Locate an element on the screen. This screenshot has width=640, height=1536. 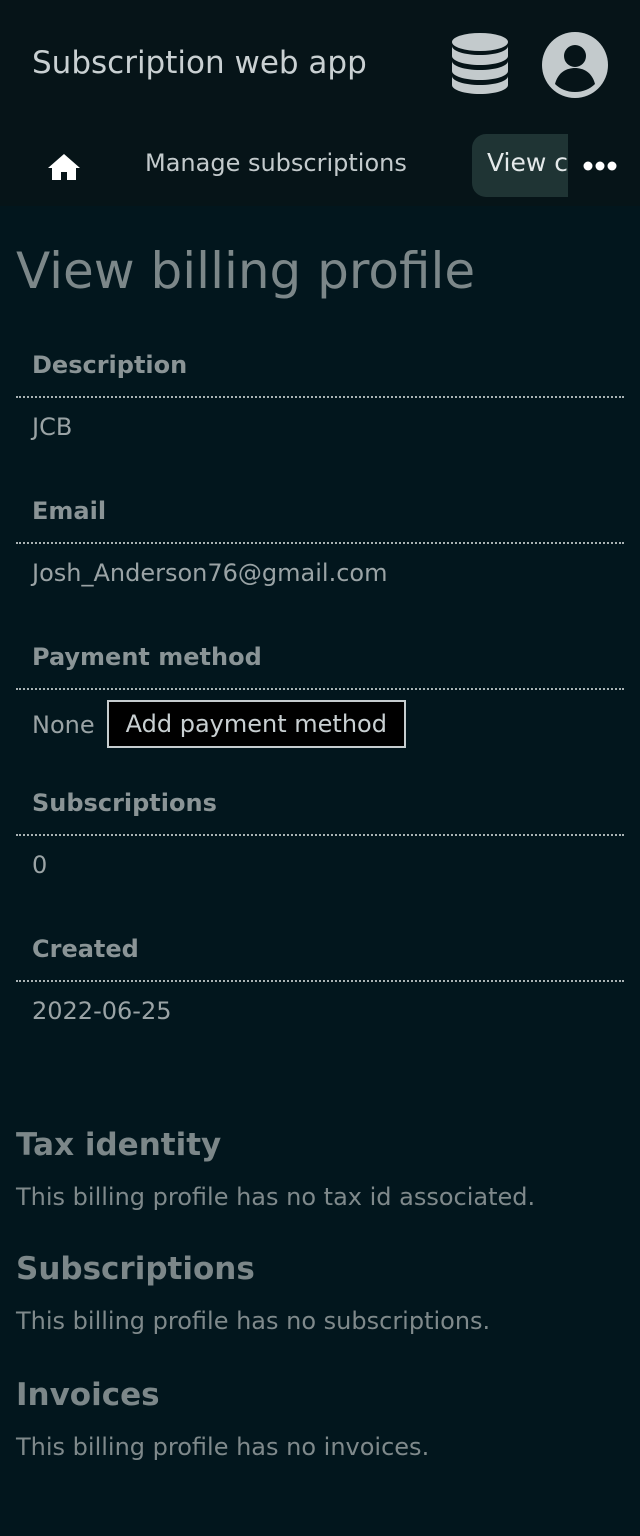
home-icon is located at coordinates (64, 167).